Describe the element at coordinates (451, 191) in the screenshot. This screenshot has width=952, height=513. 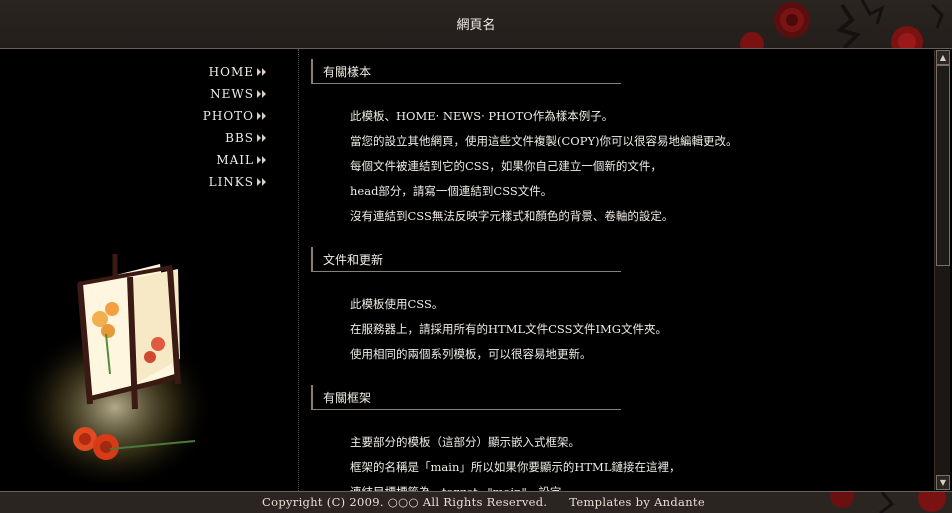
I see `content-line: head部分，請寫一個連結到CSS文件。` at that location.